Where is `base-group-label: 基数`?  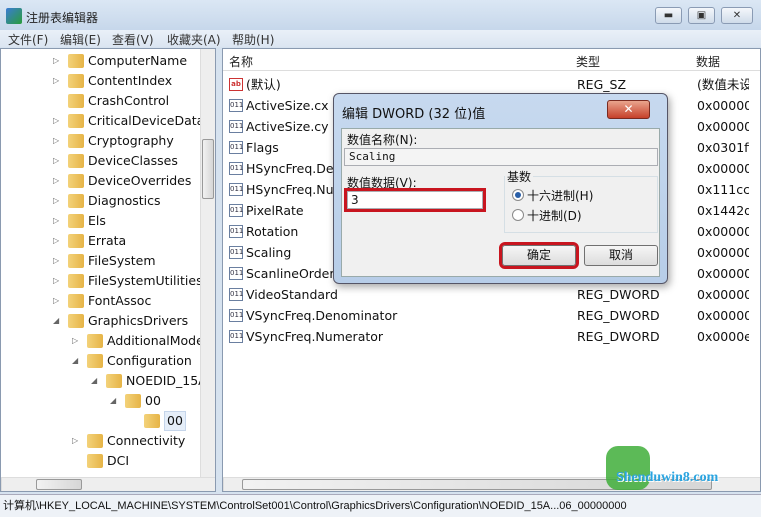 base-group-label: 基数 is located at coordinates (519, 176).